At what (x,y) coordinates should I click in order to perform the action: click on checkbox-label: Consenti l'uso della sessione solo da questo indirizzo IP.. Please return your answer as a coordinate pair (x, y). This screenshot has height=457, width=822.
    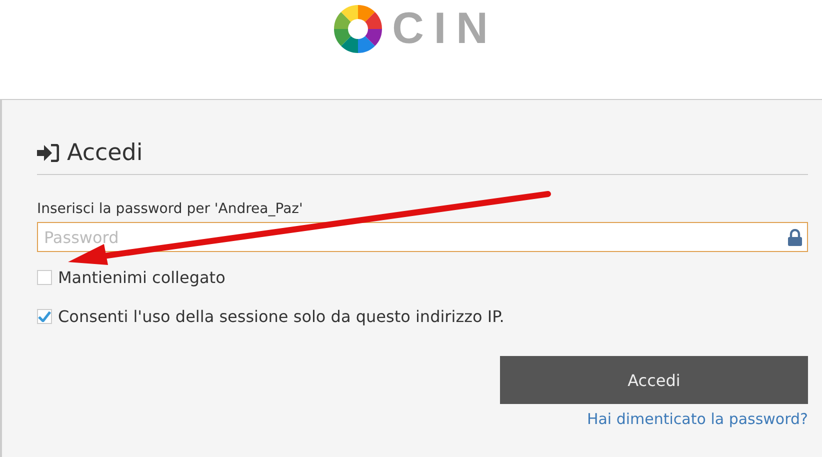
    Looking at the image, I should click on (281, 316).